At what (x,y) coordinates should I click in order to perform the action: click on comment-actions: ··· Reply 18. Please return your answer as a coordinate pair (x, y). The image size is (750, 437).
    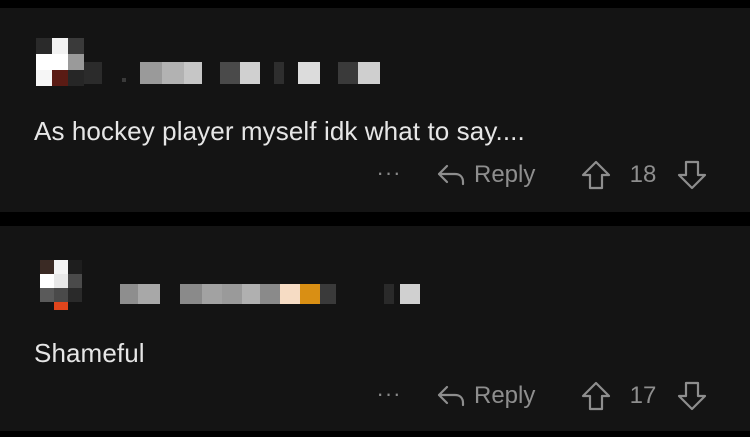
    Looking at the image, I should click on (375, 175).